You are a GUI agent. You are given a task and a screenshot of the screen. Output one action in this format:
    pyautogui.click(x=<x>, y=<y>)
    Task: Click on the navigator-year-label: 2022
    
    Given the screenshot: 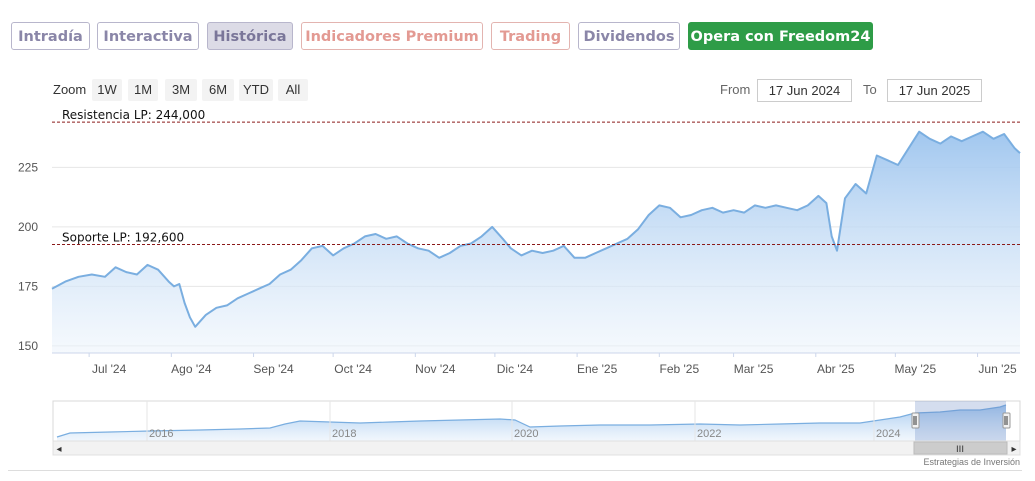 What is the action you would take?
    pyautogui.click(x=709, y=434)
    